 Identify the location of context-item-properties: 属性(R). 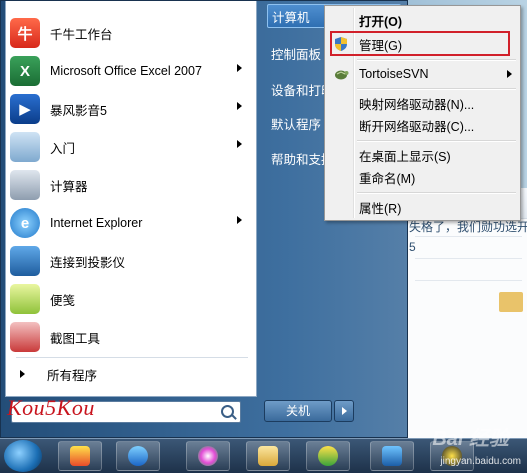
(422, 207).